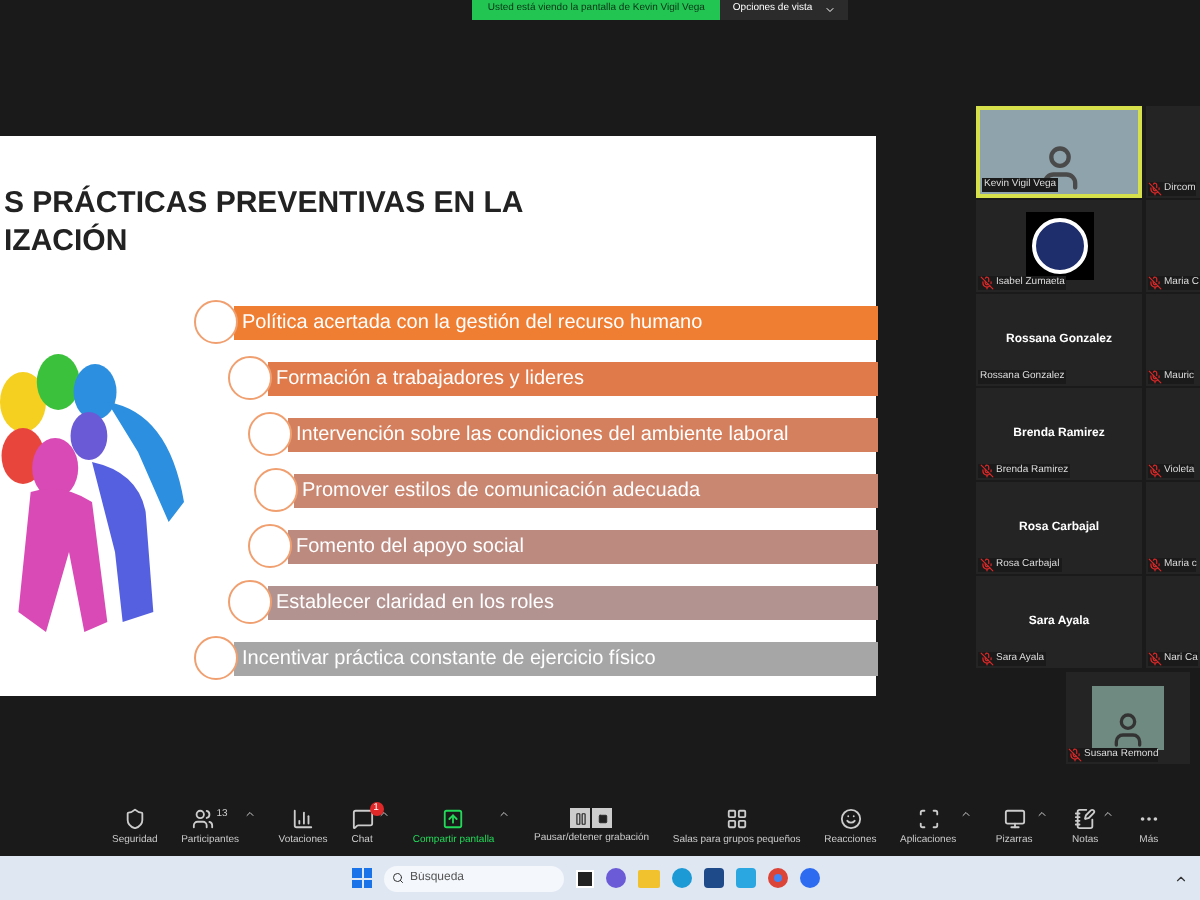 The height and width of the screenshot is (900, 1200). Describe the element at coordinates (556, 658) in the screenshot. I see `list-item-bar: Incentivar práctica constante de ejercicio físico` at that location.